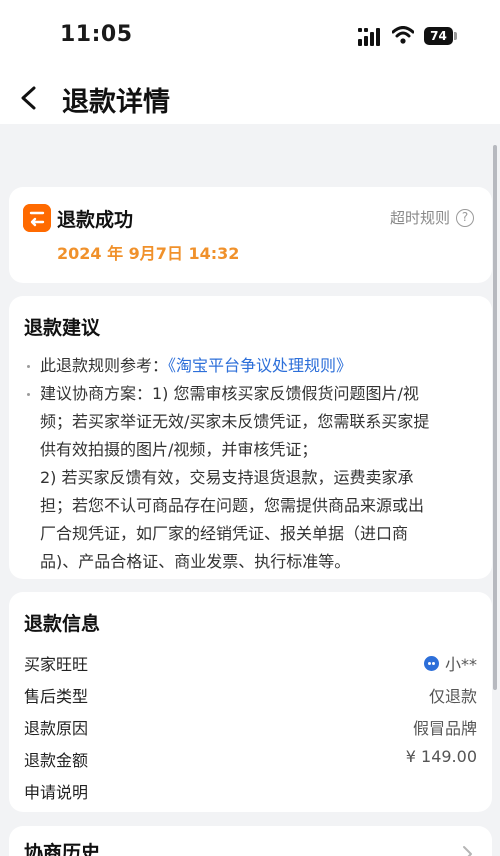  I want to click on refund-status-card: 退款成功 超时规则 ? 2024 年 9月7日 14:32, so click(250, 235).